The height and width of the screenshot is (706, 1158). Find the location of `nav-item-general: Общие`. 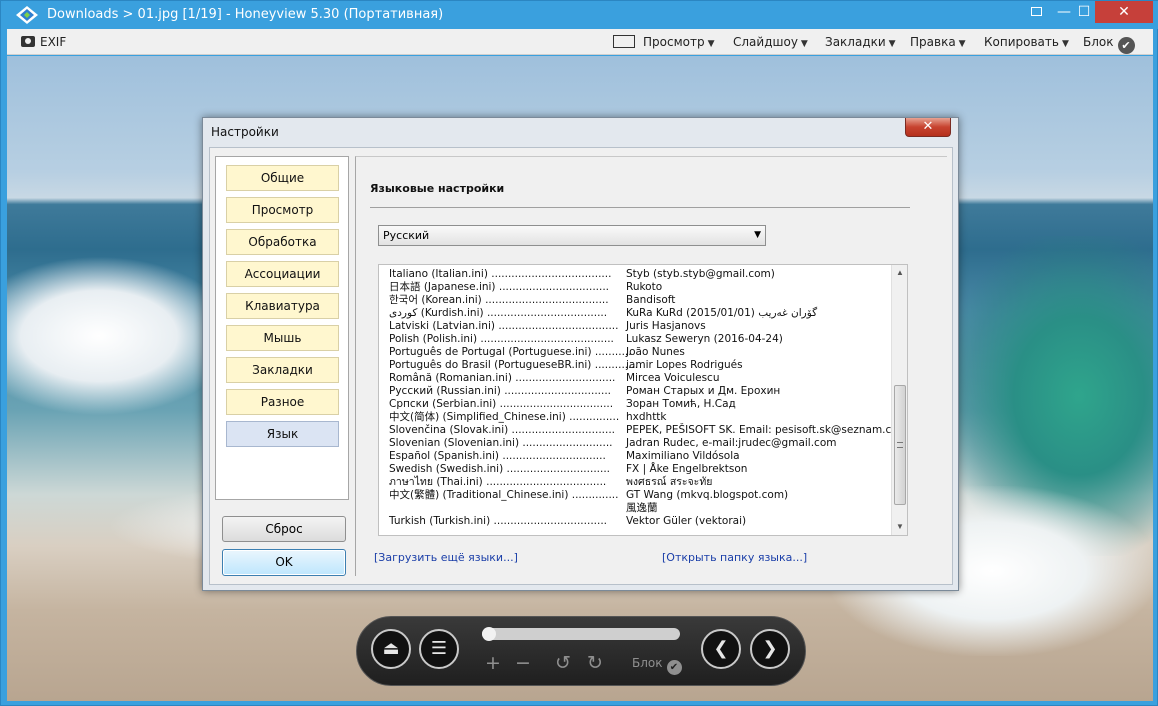

nav-item-general: Общие is located at coordinates (282, 178).